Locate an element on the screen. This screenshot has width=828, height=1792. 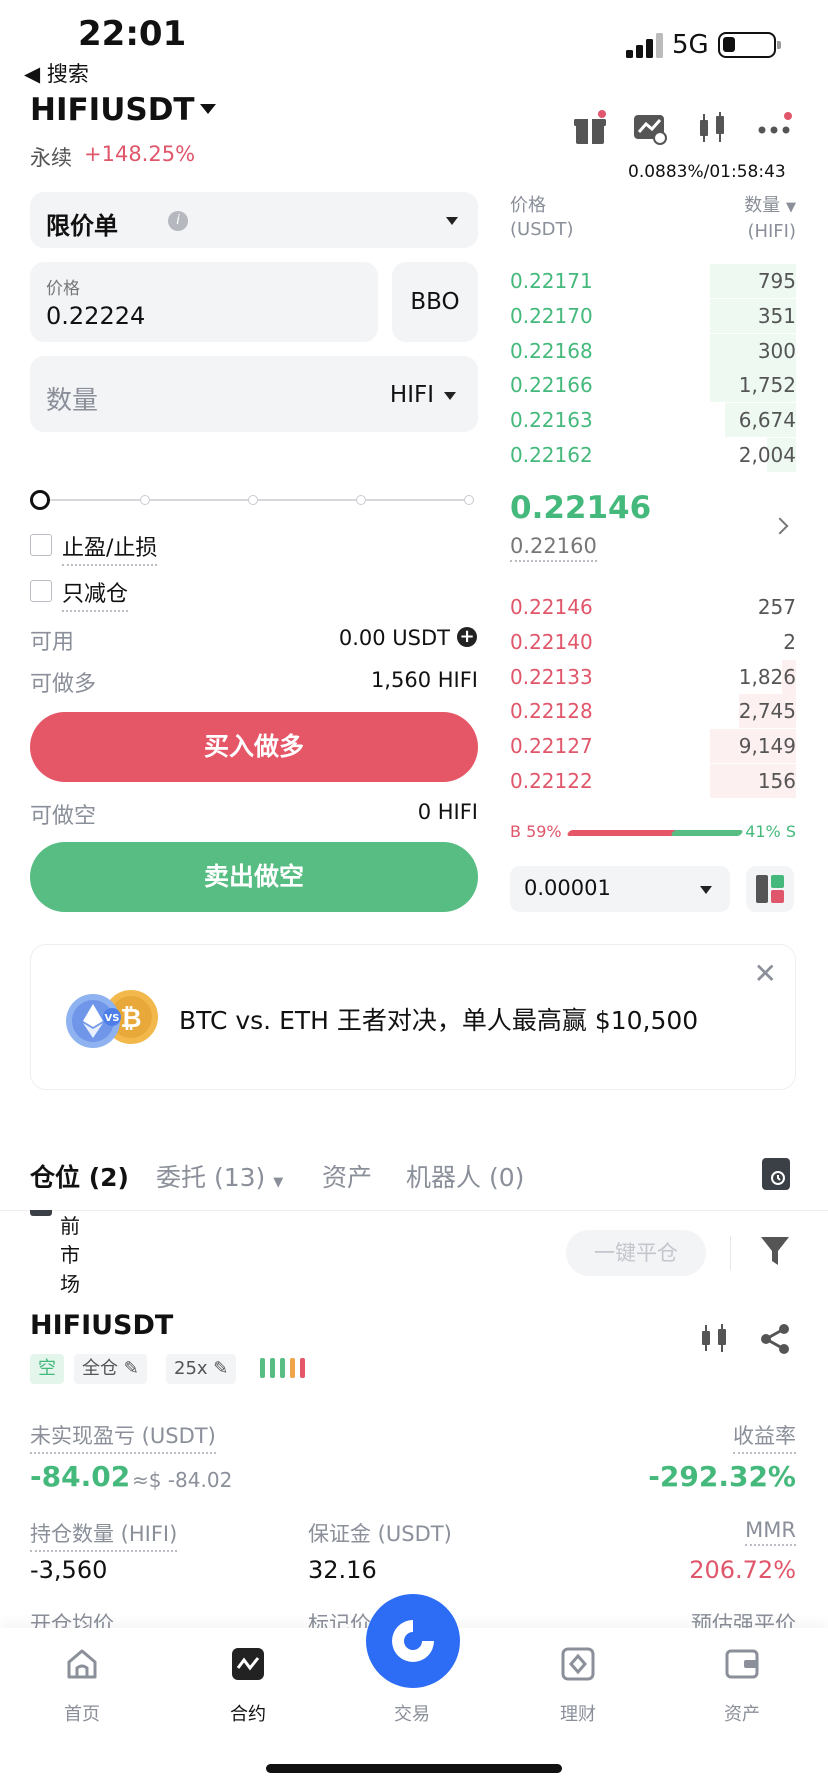
long-max-label: 可做多 is located at coordinates (63, 684).